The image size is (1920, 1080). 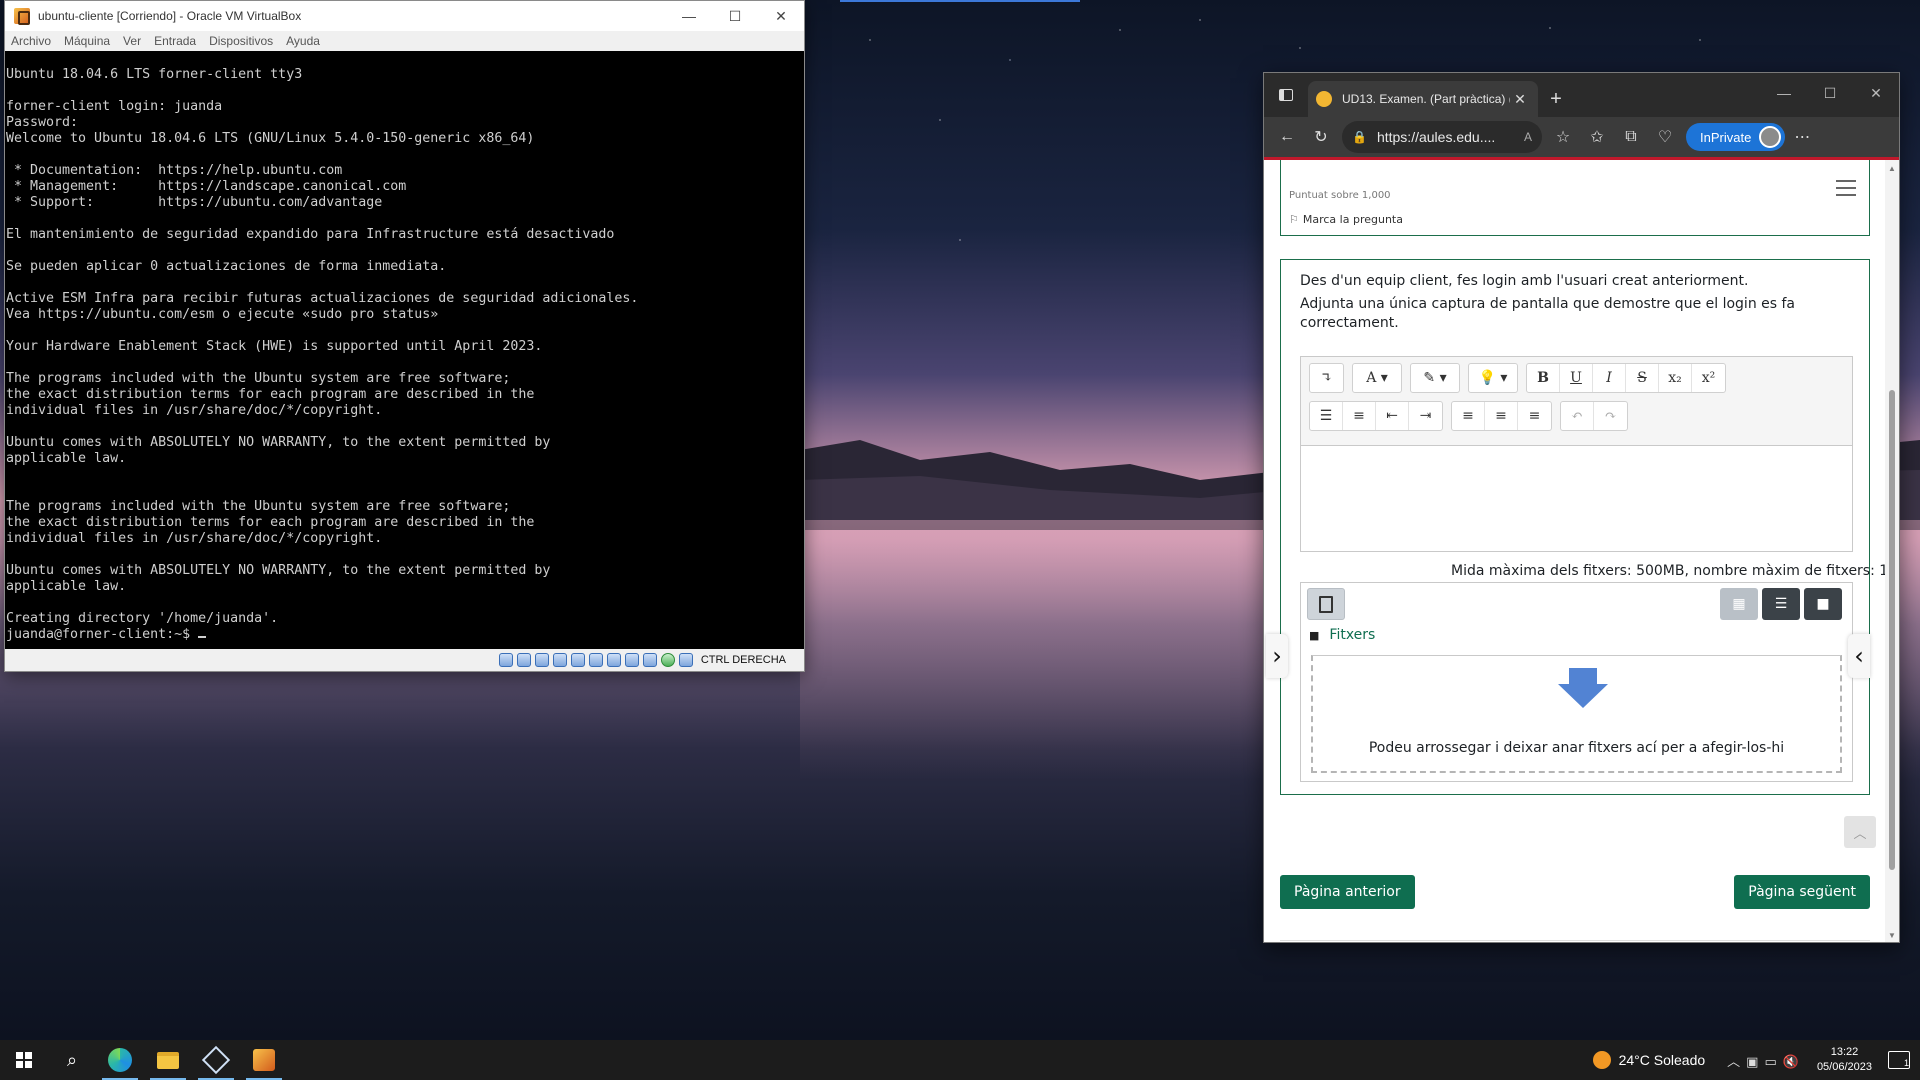 I want to click on undo-icon: ↶, so click(x=1577, y=416).